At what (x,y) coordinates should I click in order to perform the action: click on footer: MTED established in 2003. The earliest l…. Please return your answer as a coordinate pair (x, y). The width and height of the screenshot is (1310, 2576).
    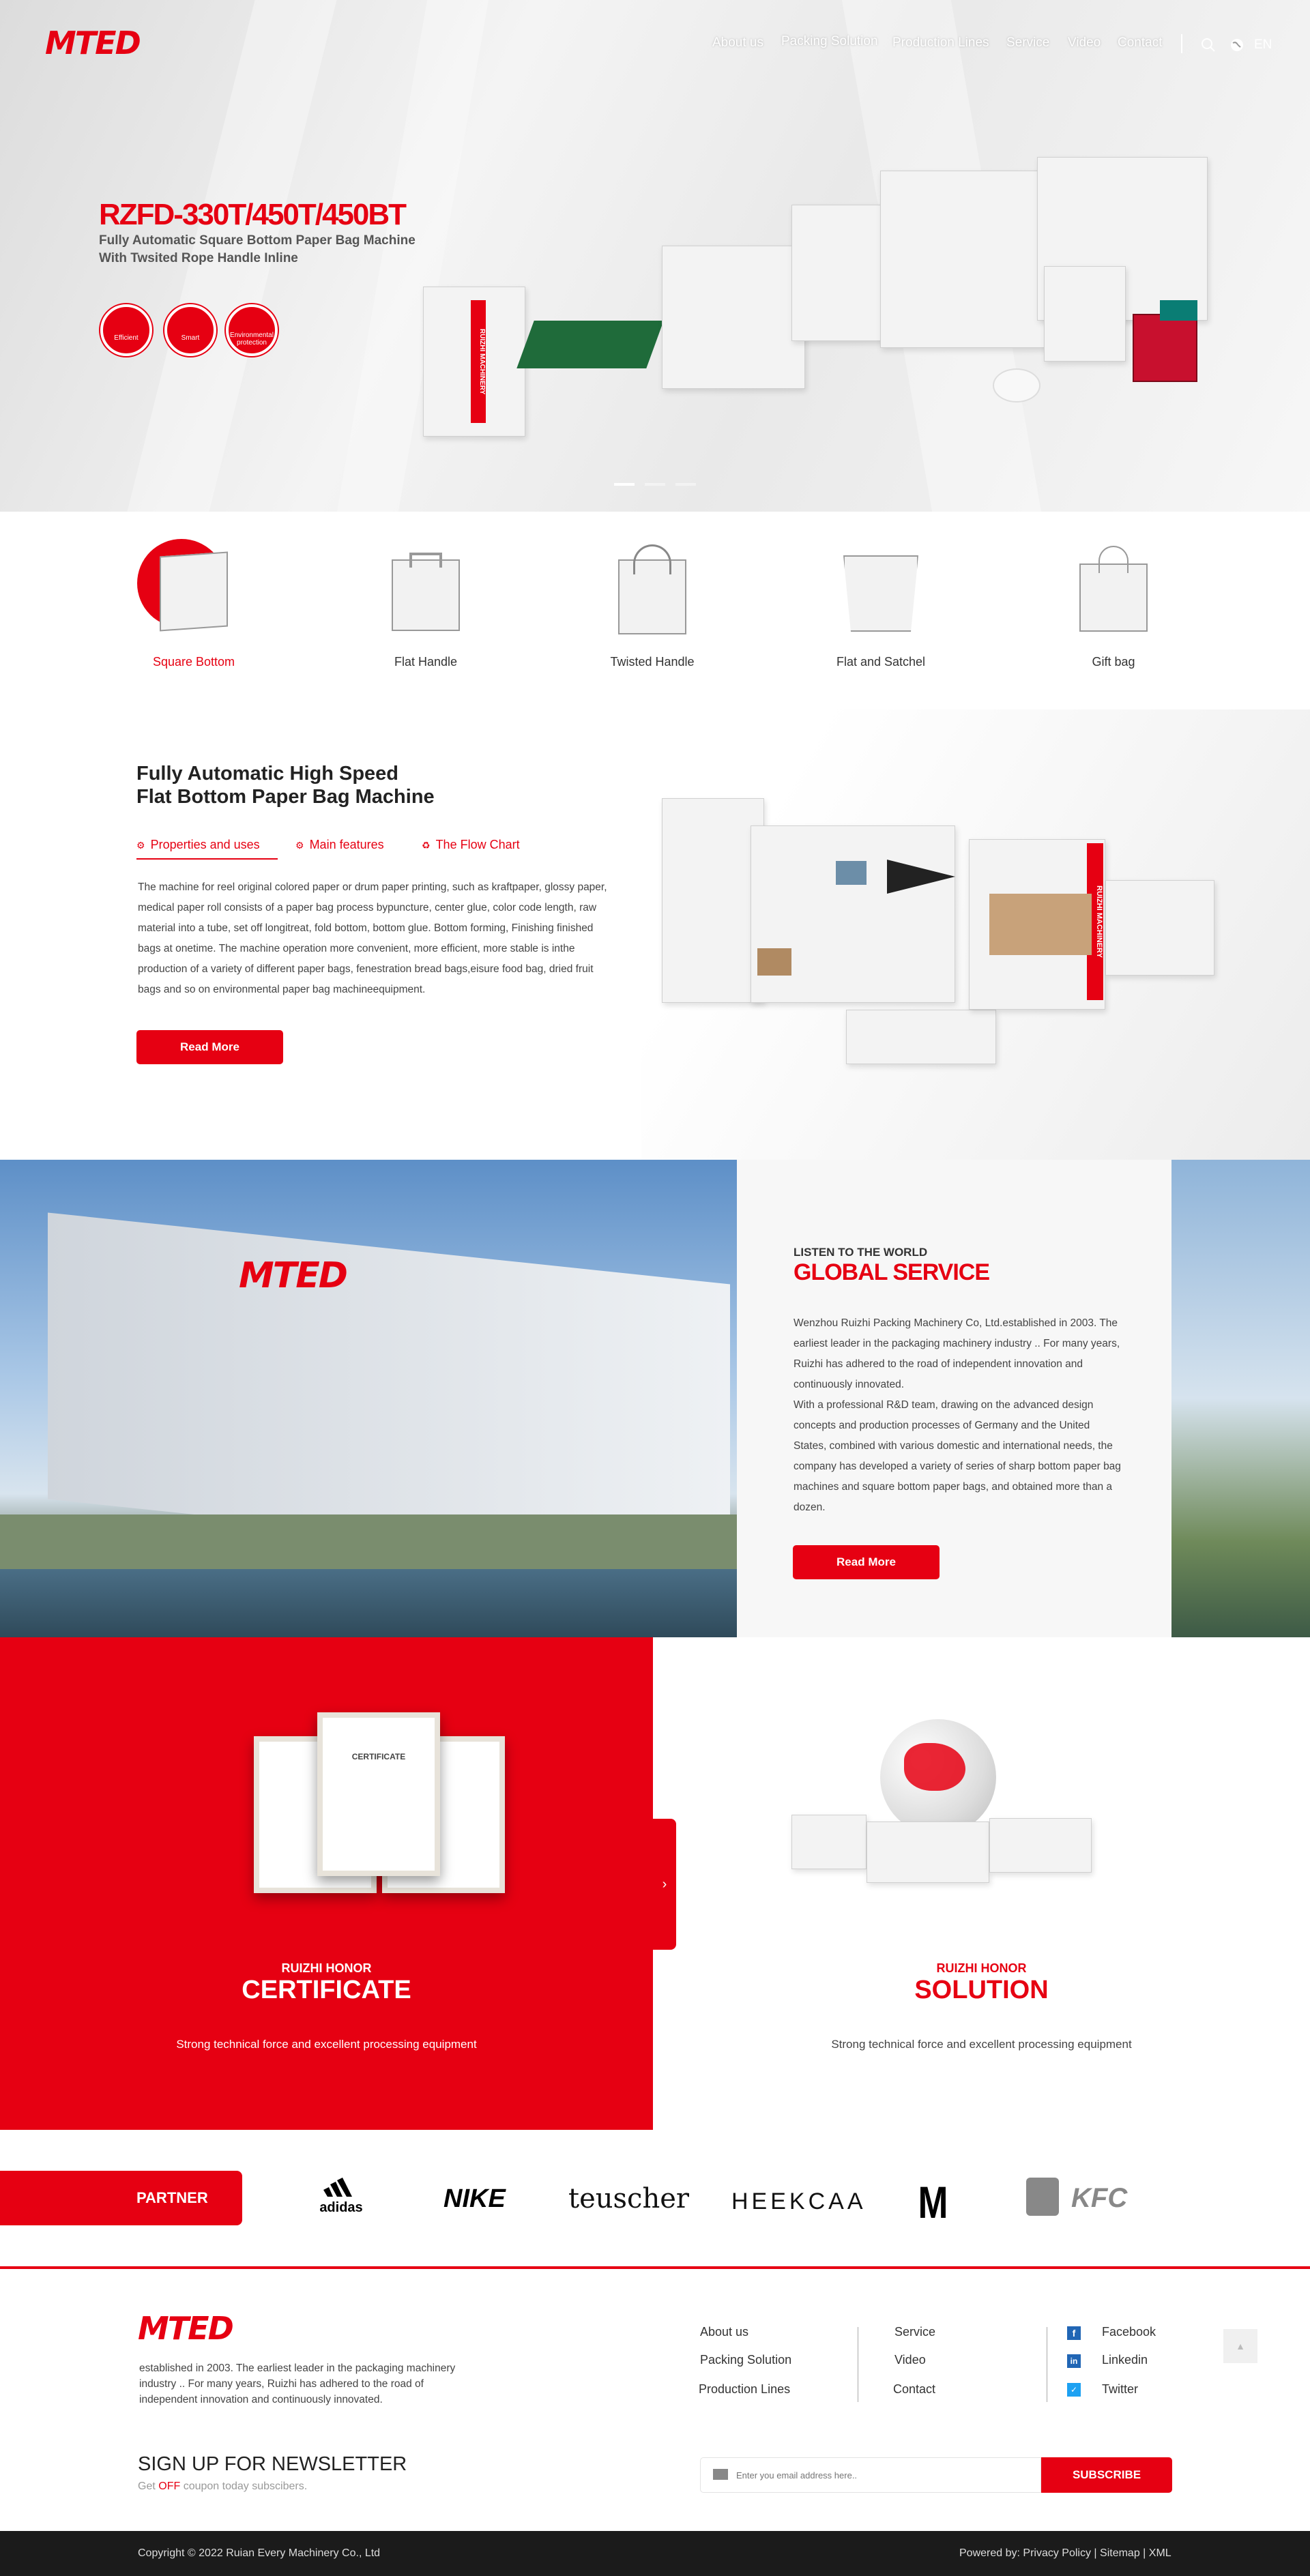
    Looking at the image, I should click on (655, 2398).